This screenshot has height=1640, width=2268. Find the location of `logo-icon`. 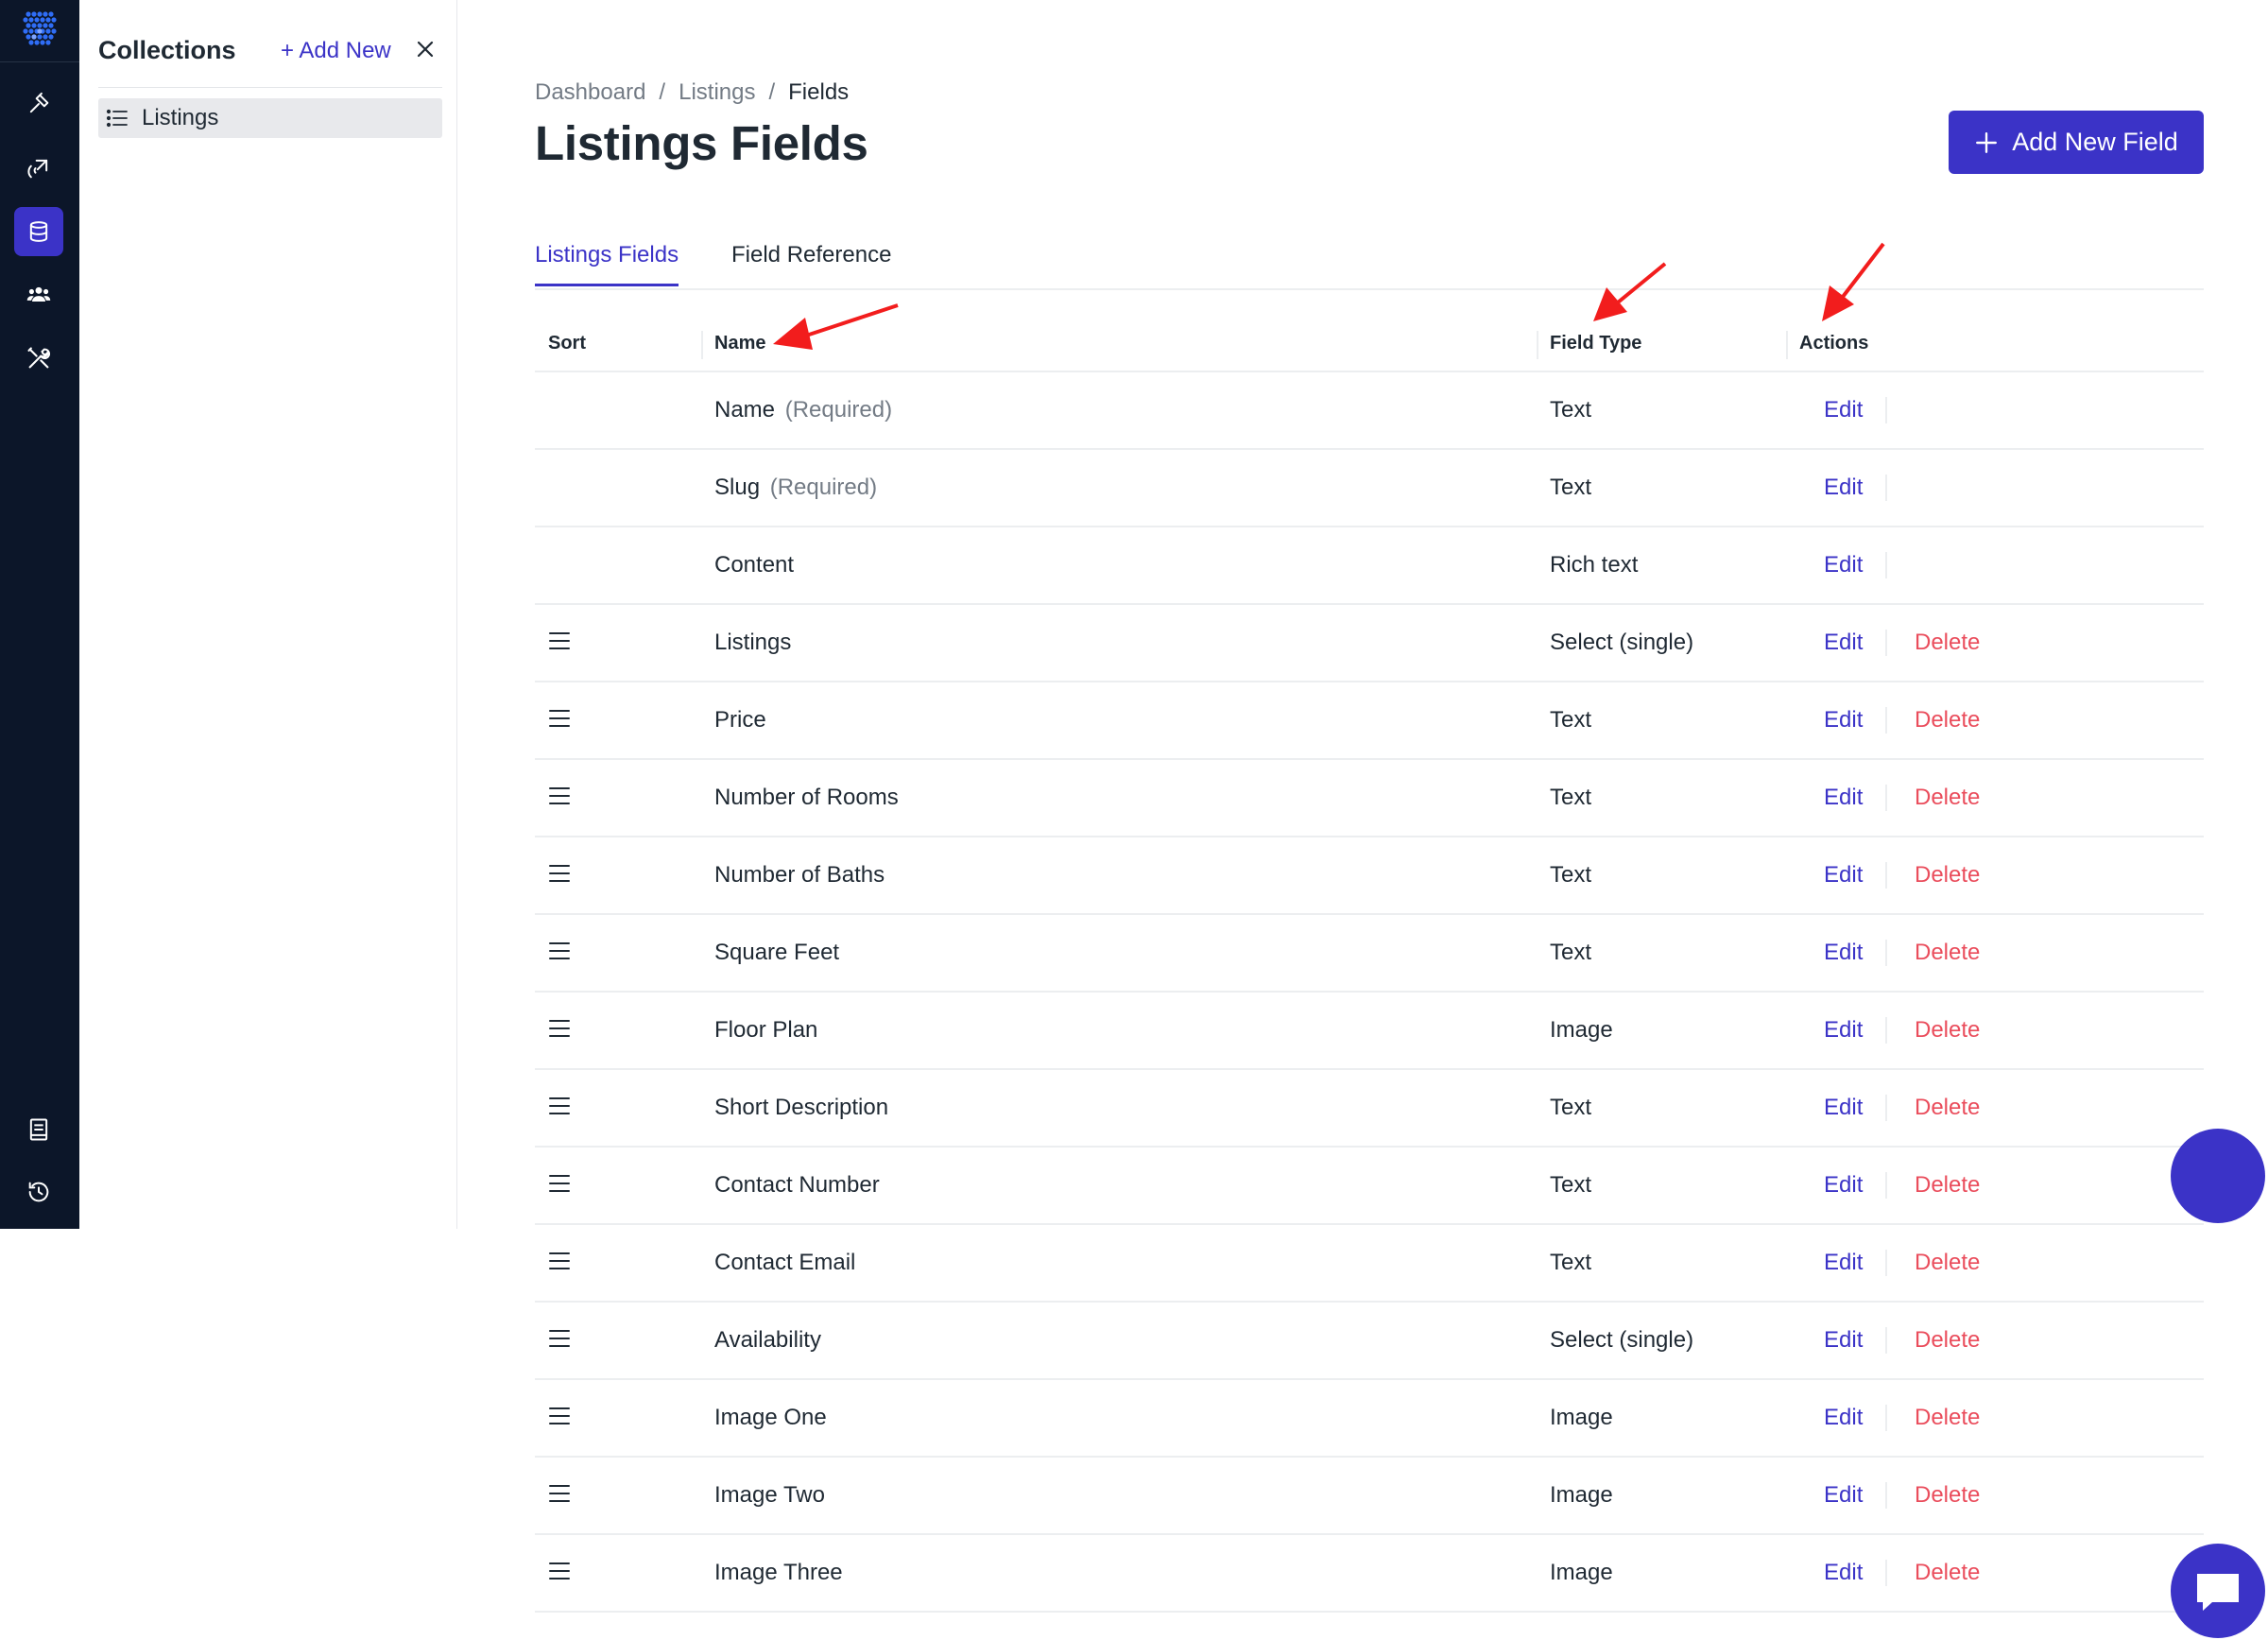

logo-icon is located at coordinates (40, 28).